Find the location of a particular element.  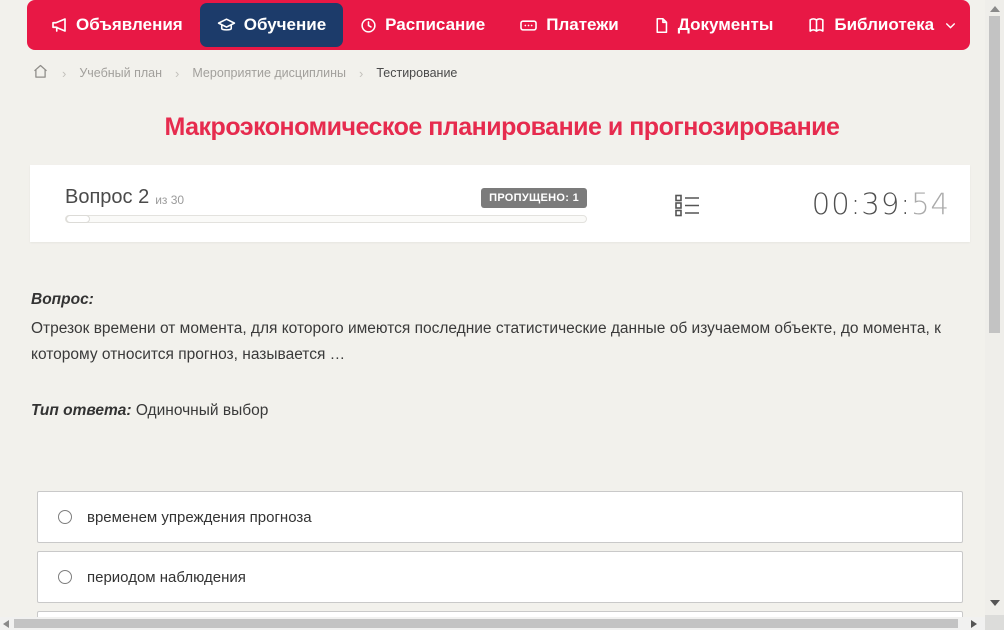

breadcrumb-testing: Тестирование is located at coordinates (417, 73).